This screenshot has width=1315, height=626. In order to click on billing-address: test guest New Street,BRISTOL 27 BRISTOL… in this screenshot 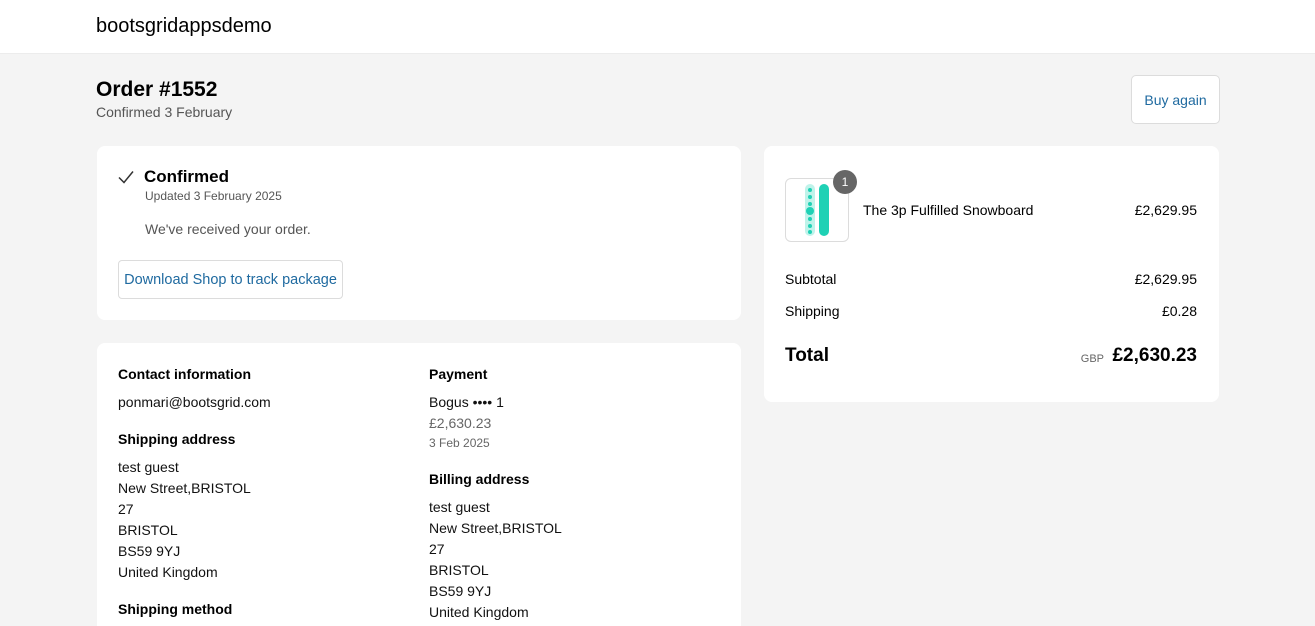, I will do `click(574, 560)`.